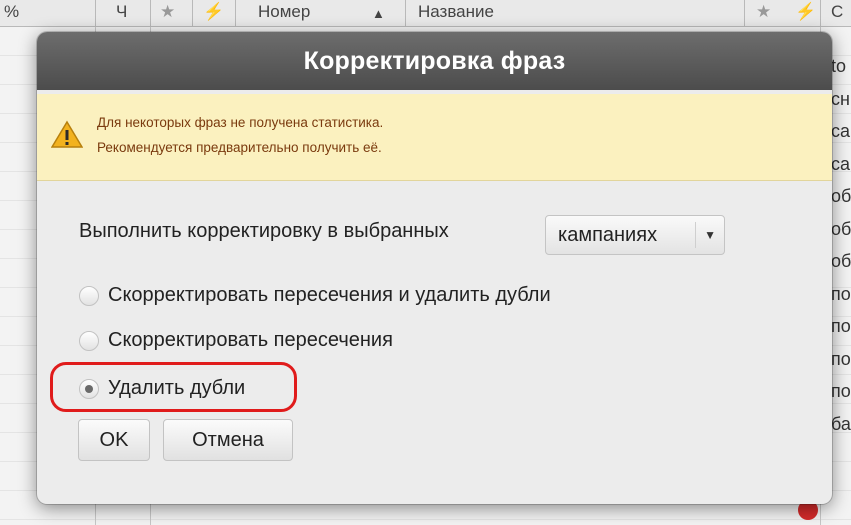  What do you see at coordinates (839, 66) in the screenshot?
I see `table-cell: to` at bounding box center [839, 66].